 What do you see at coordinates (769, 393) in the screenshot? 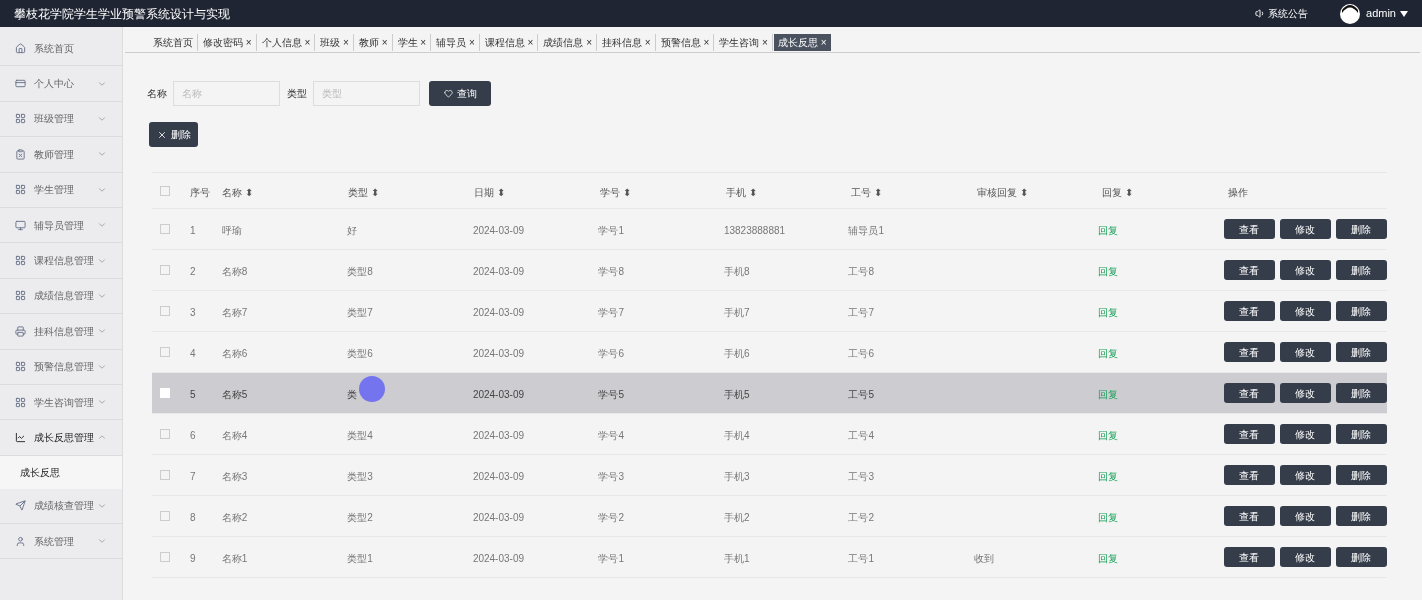
I see `table-row: 5 名称5 类 2024-03-09 学号5 手机5 工号5 回复 查看 修改 删除` at bounding box center [769, 393].